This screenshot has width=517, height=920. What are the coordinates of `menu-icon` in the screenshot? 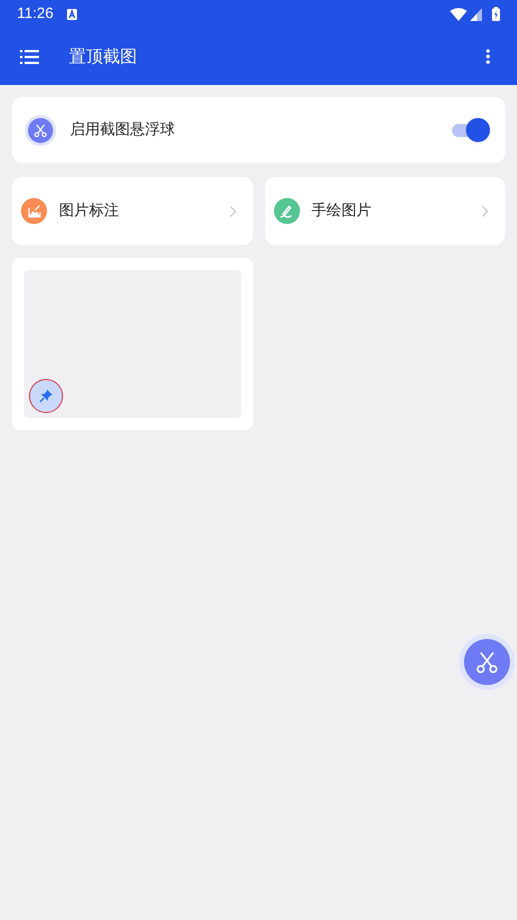 It's located at (29, 57).